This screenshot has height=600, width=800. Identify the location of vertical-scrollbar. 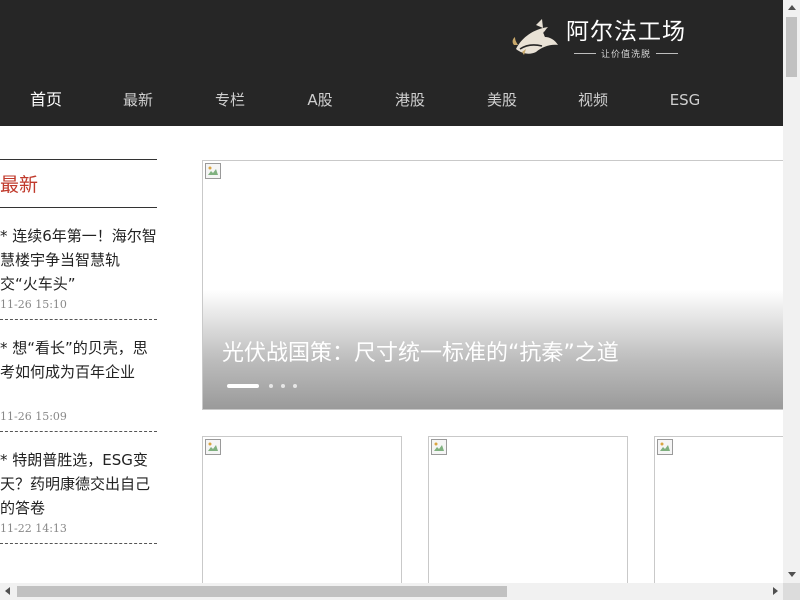
(791, 291).